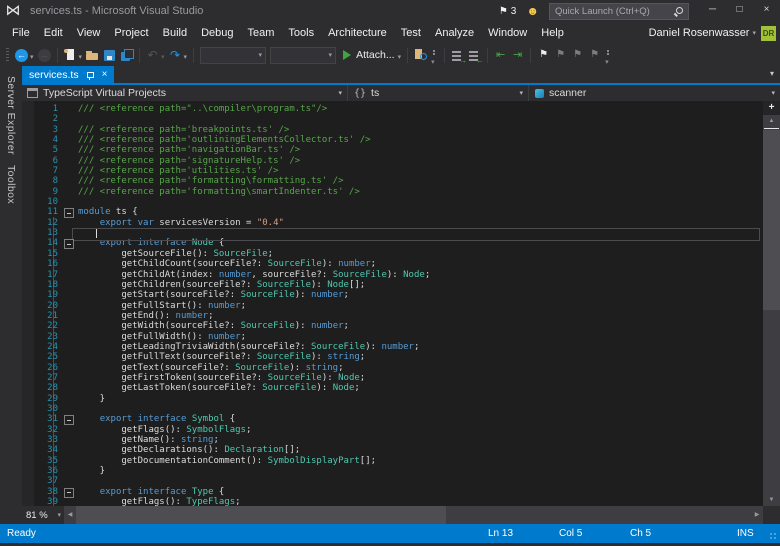 The height and width of the screenshot is (546, 780). I want to click on navigate-backward-button: ▾, so click(24, 55).